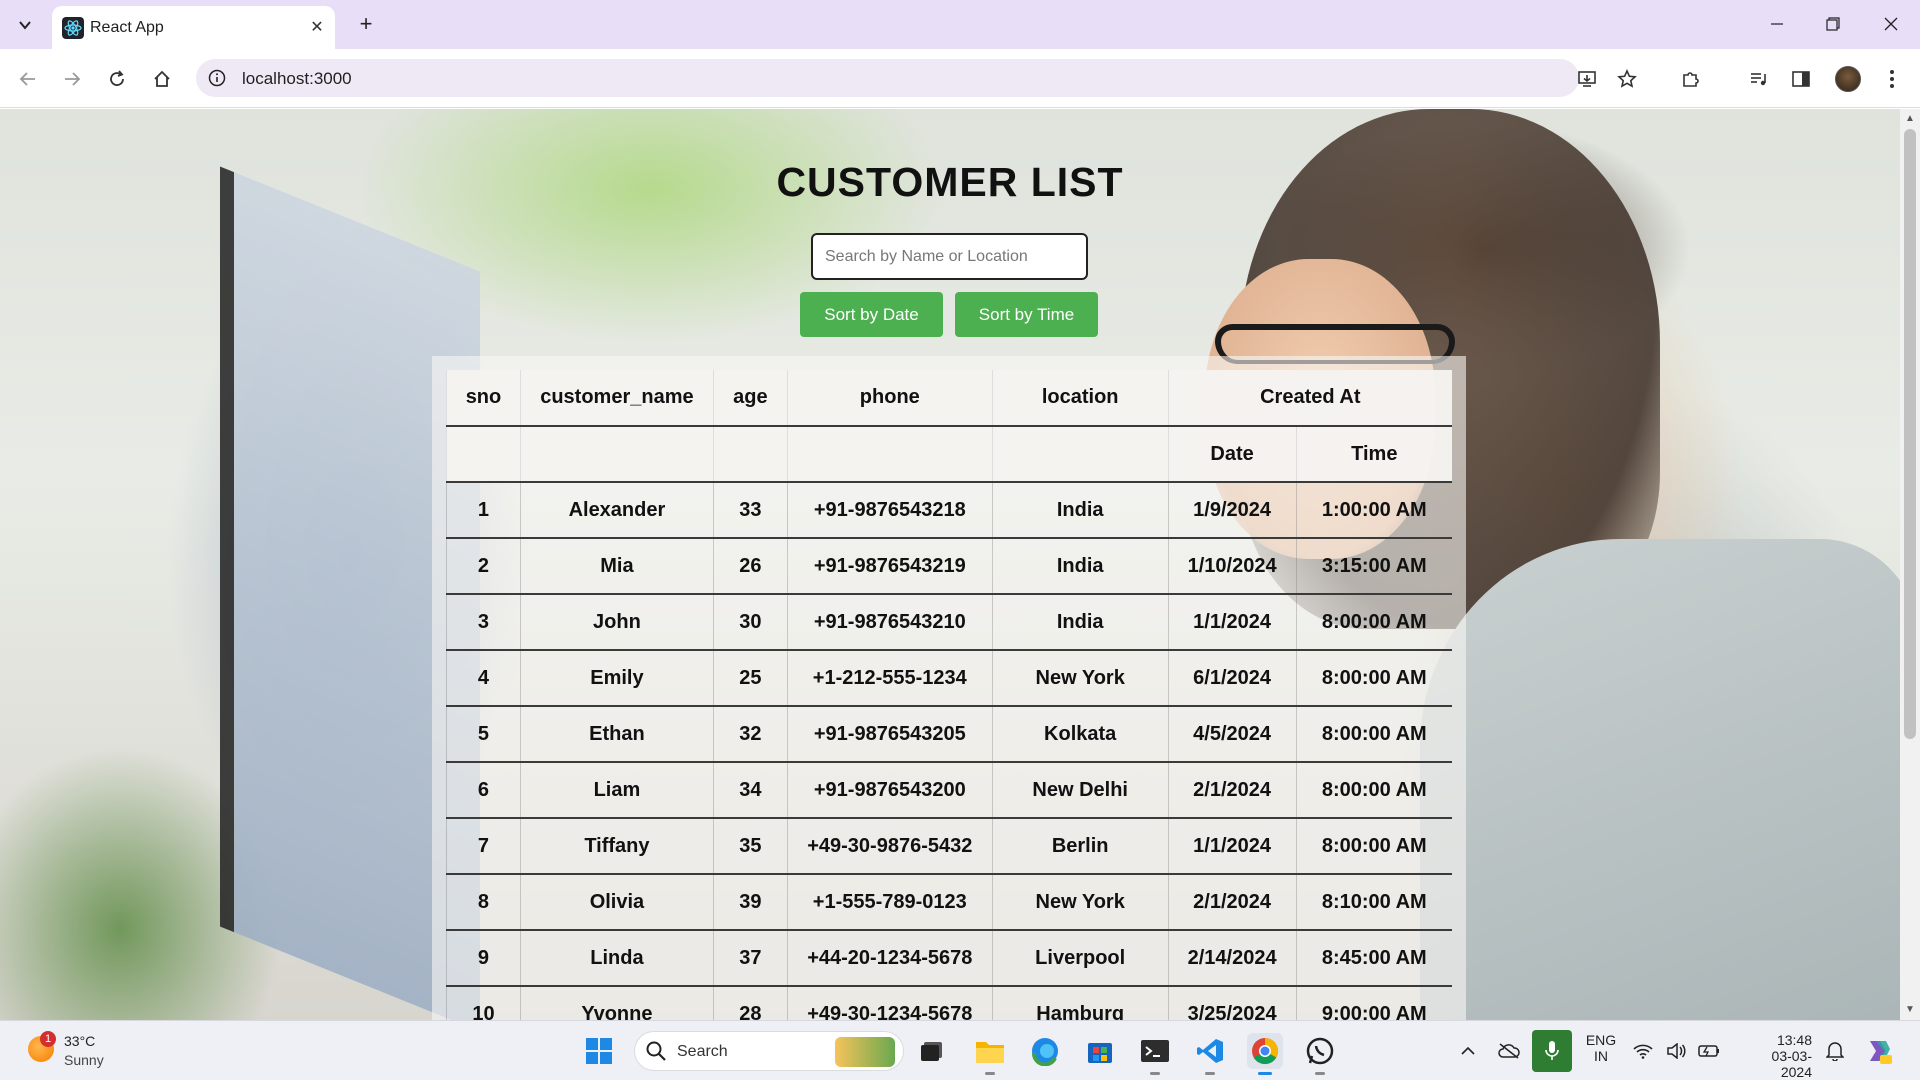 The image size is (1920, 1080). I want to click on forward-arrow-icon, so click(72, 79).